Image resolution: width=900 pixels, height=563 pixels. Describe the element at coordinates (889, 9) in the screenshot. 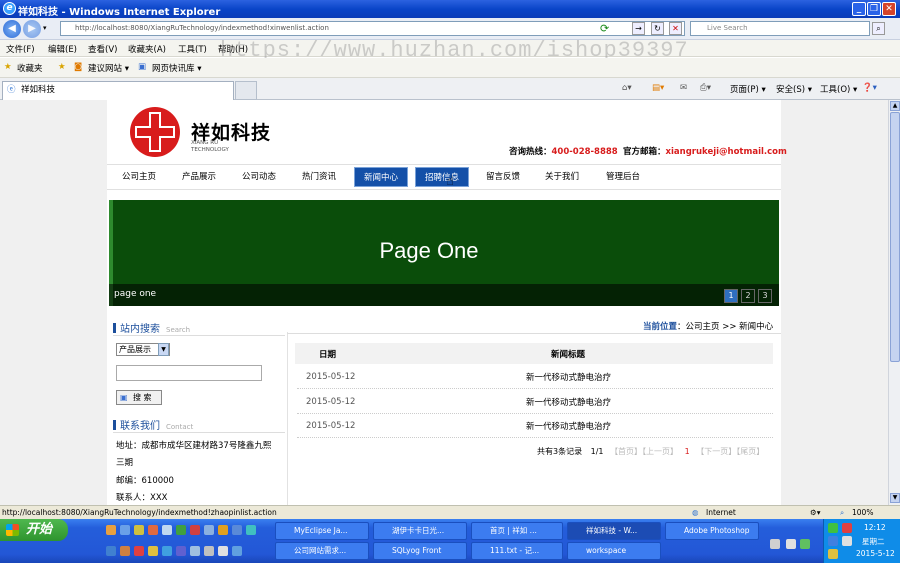

I see `close-button: ✕` at that location.